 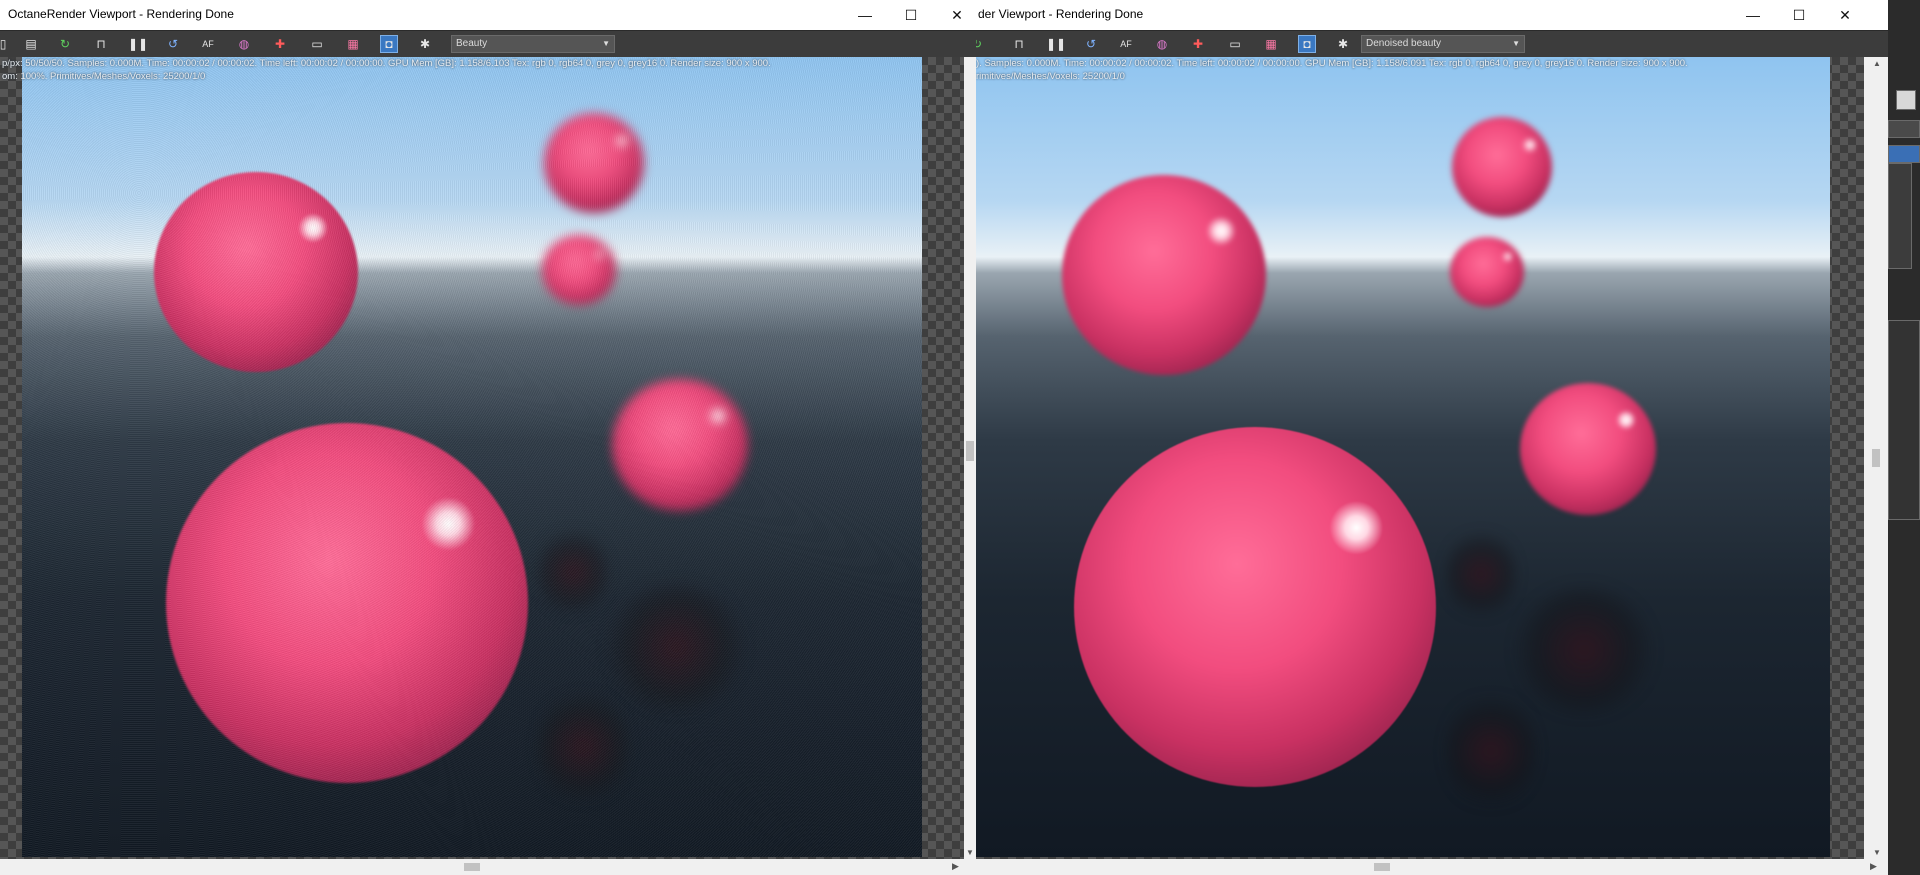 I want to click on viewport-toolbar: ▯ ▤ ↻ ⊓ ❚❚ ↺ AF ◍ ✚ ▭ ▦ ◘ ✱ Beauty ▼, so click(x=488, y=43).